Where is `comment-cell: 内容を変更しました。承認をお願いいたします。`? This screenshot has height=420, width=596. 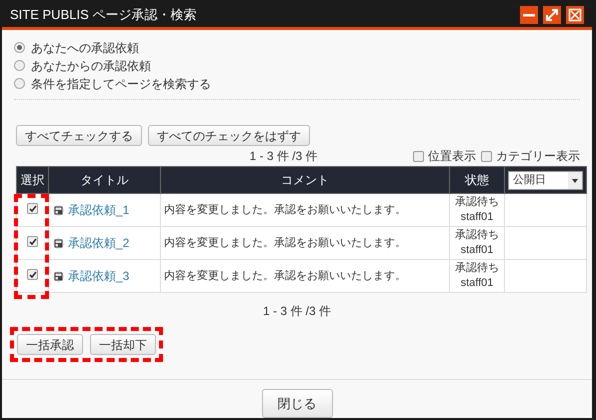 comment-cell: 内容を変更しました。承認をお願いいたします。 is located at coordinates (305, 276).